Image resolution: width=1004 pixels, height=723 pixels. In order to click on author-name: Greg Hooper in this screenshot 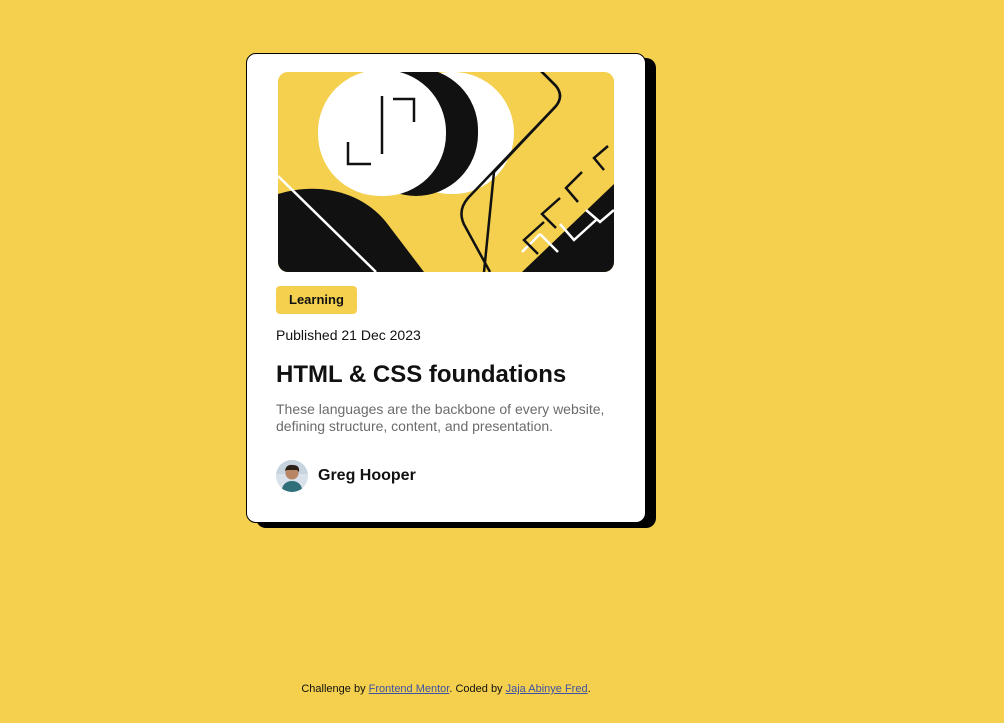, I will do `click(367, 475)`.